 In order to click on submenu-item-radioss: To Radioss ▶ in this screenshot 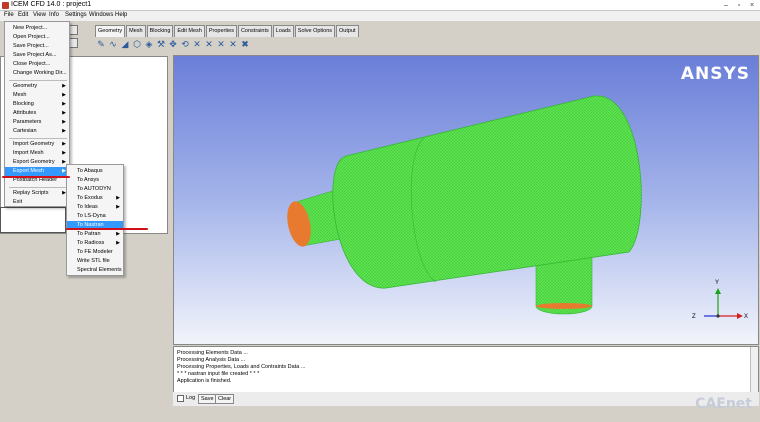, I will do `click(95, 243)`.